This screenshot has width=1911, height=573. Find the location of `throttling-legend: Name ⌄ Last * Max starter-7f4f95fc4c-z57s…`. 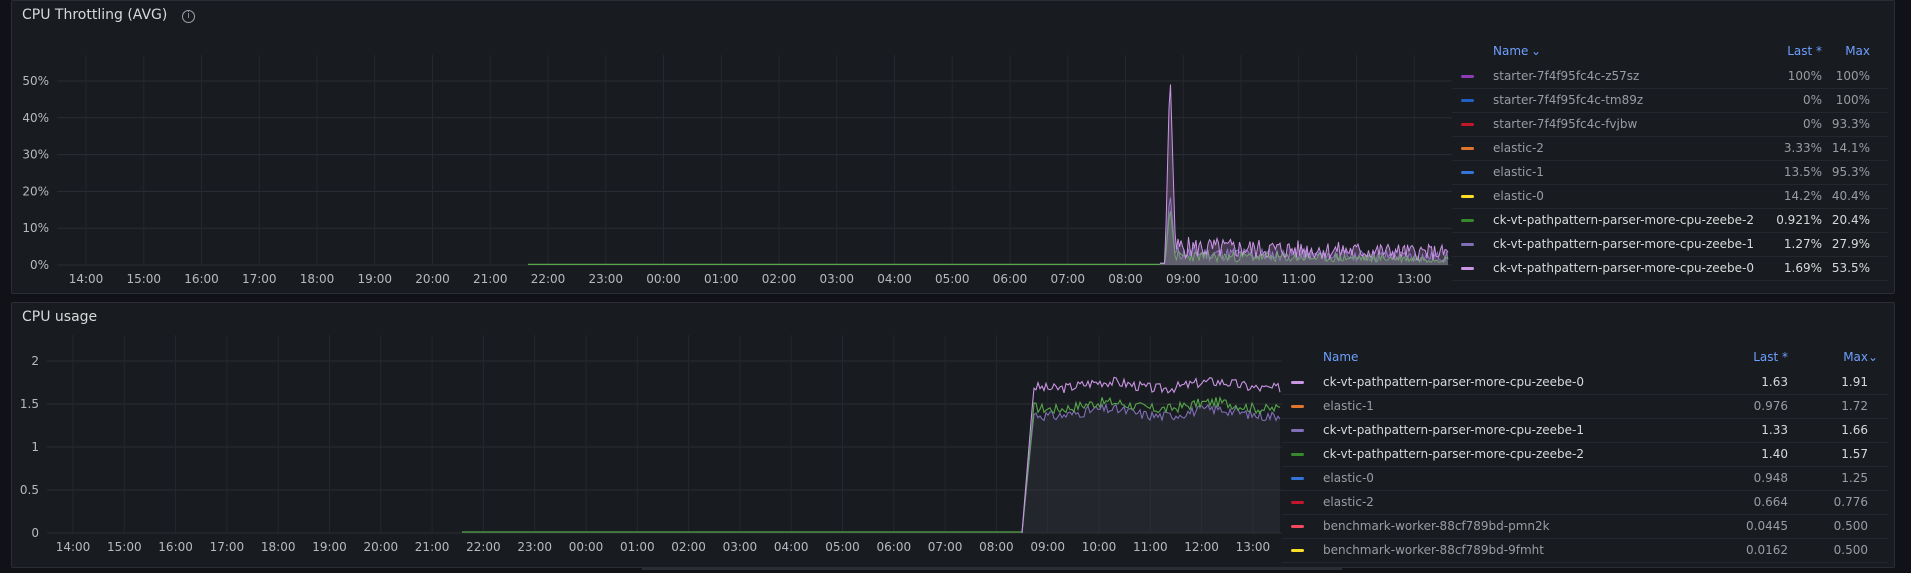

throttling-legend: Name ⌄ Last * Max starter-7f4f95fc4c-z57s… is located at coordinates (1670, 165).